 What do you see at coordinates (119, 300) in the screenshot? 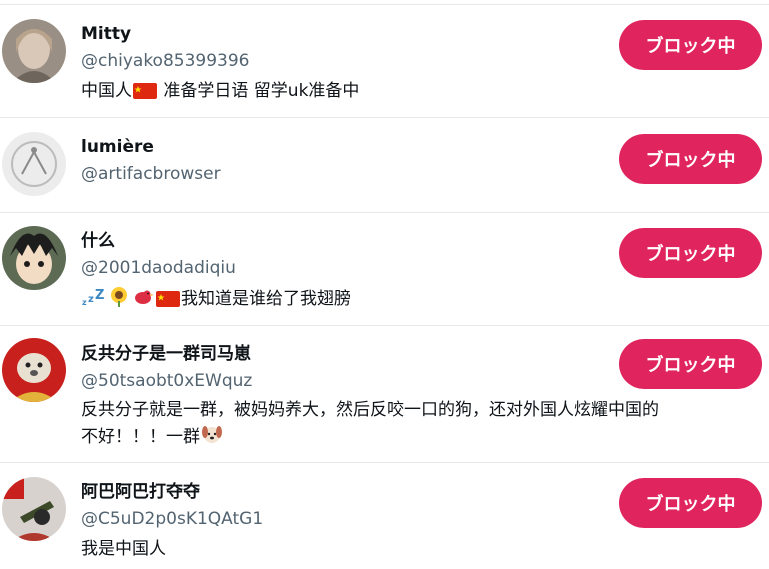
I see `sunflower-emoji-icon` at bounding box center [119, 300].